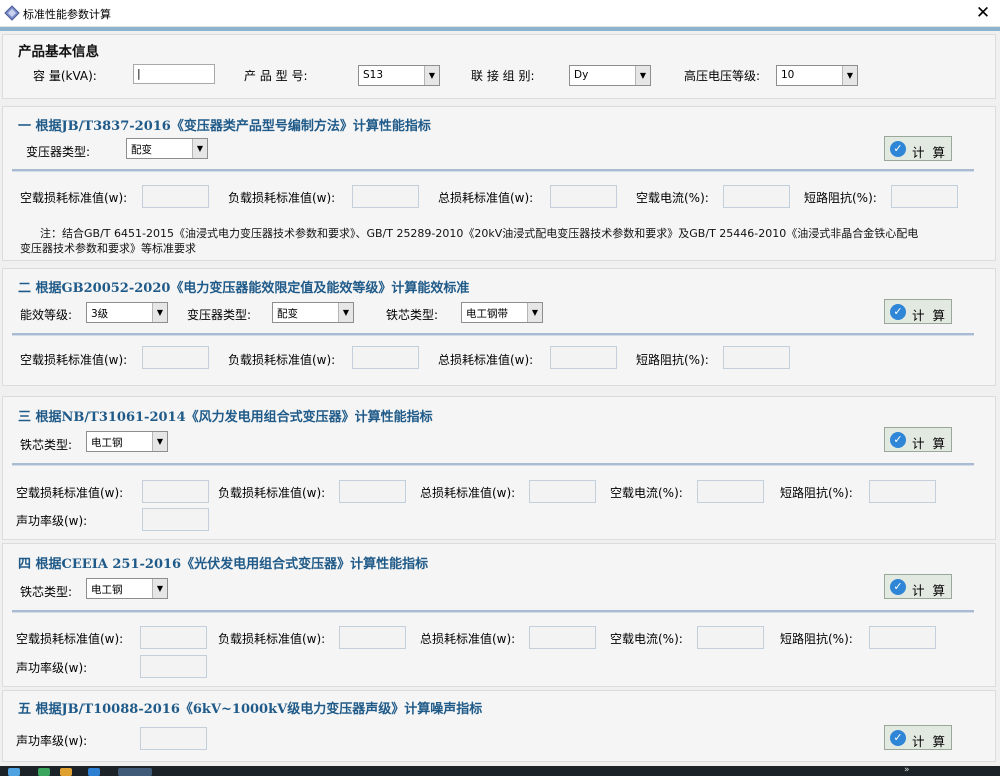 The width and height of the screenshot is (1000, 776). What do you see at coordinates (399, 75) in the screenshot?
I see `model-select: S13 ▼` at bounding box center [399, 75].